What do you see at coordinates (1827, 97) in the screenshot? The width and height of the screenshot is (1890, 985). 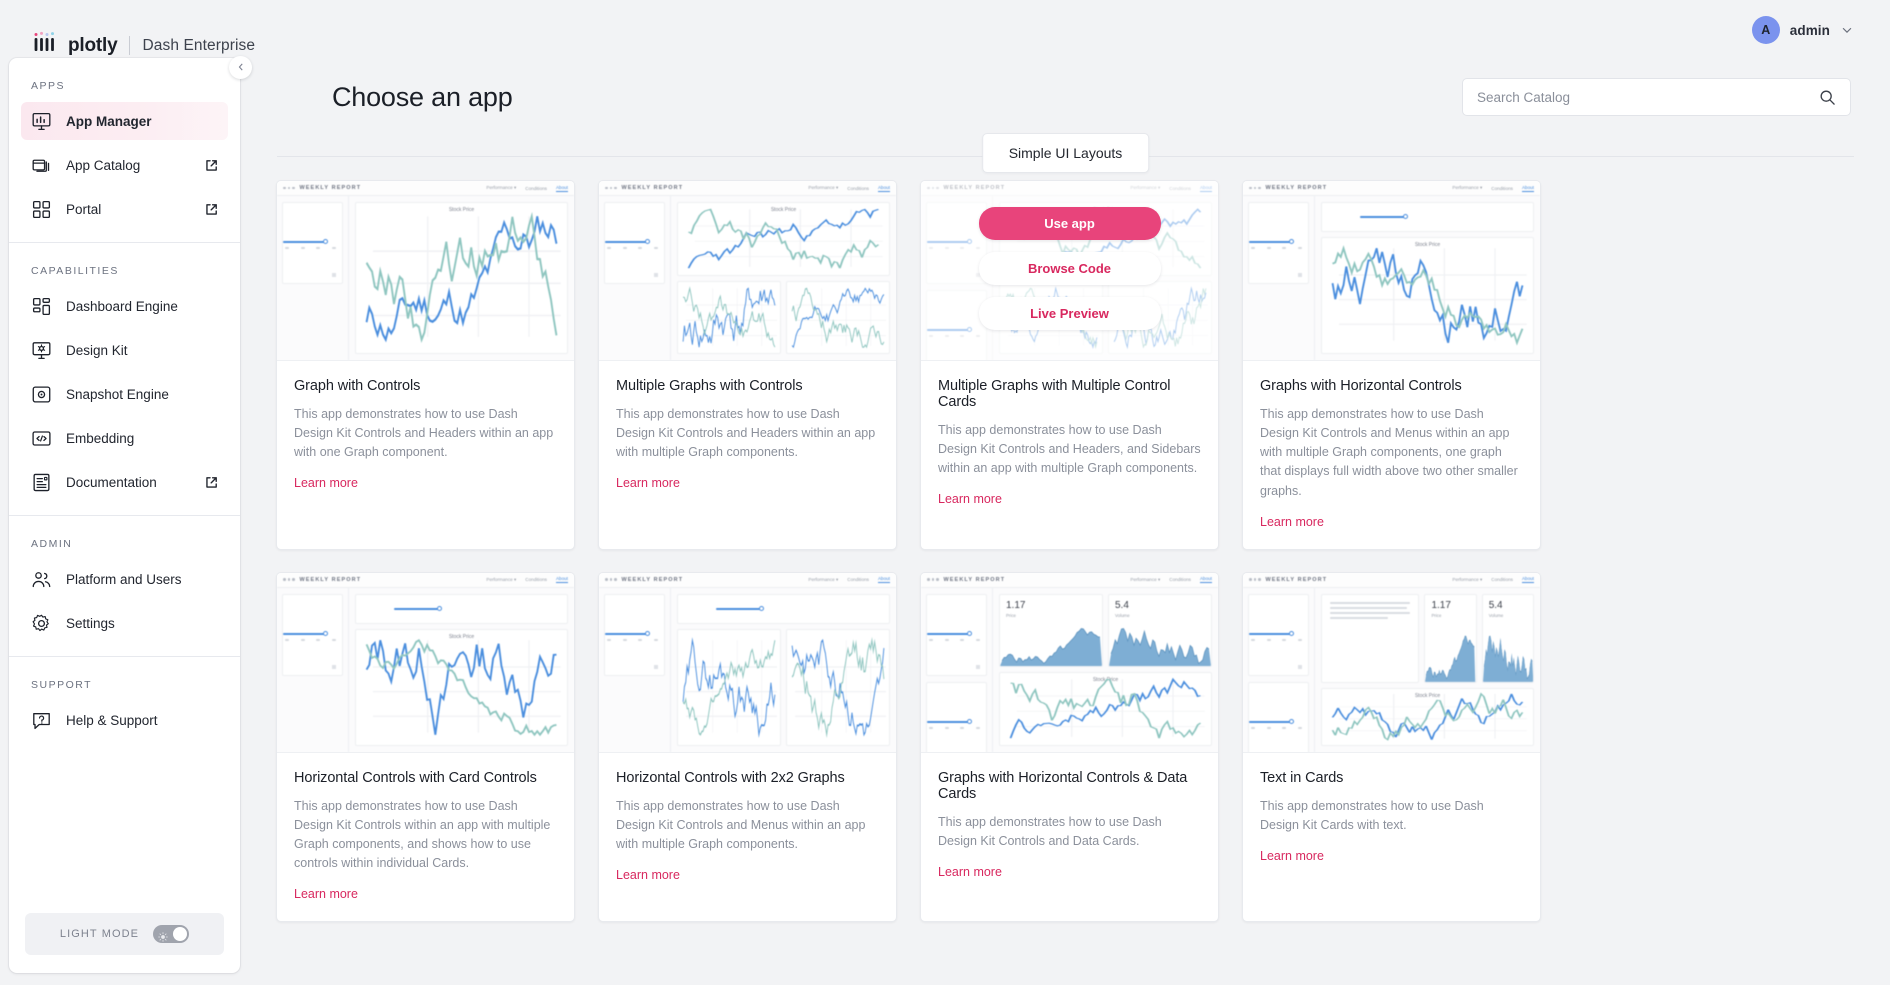 I see `search-icon` at bounding box center [1827, 97].